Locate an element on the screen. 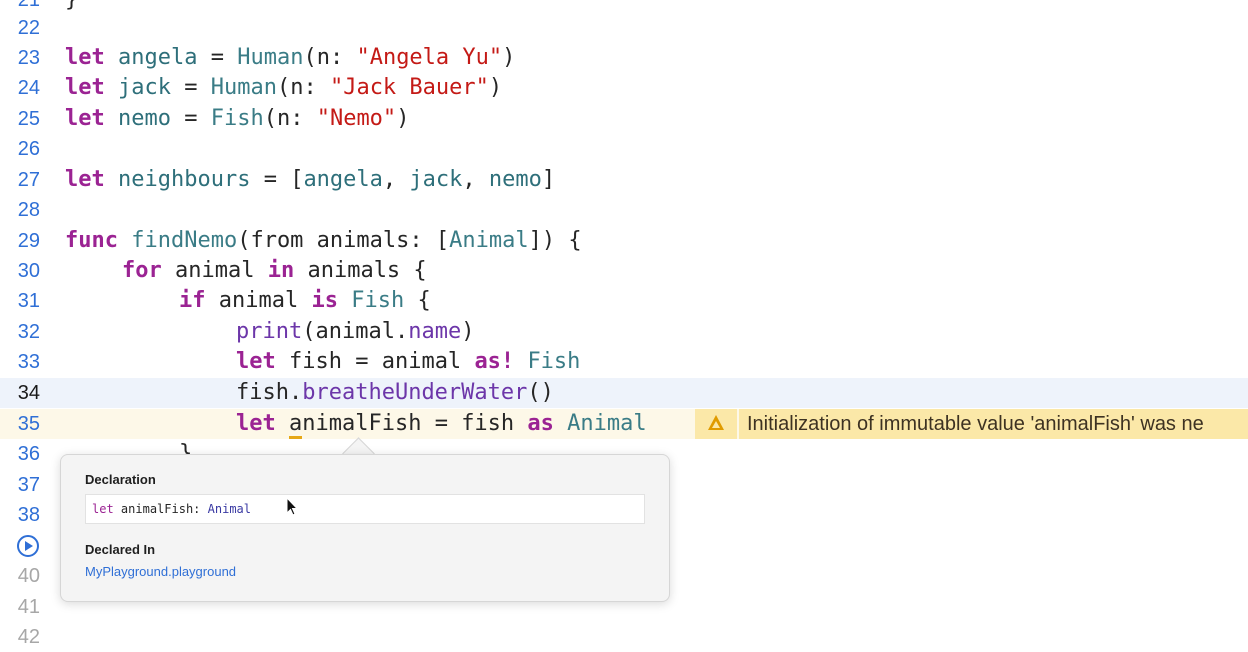 This screenshot has height=652, width=1248. line-number: 41 is located at coordinates (20, 607).